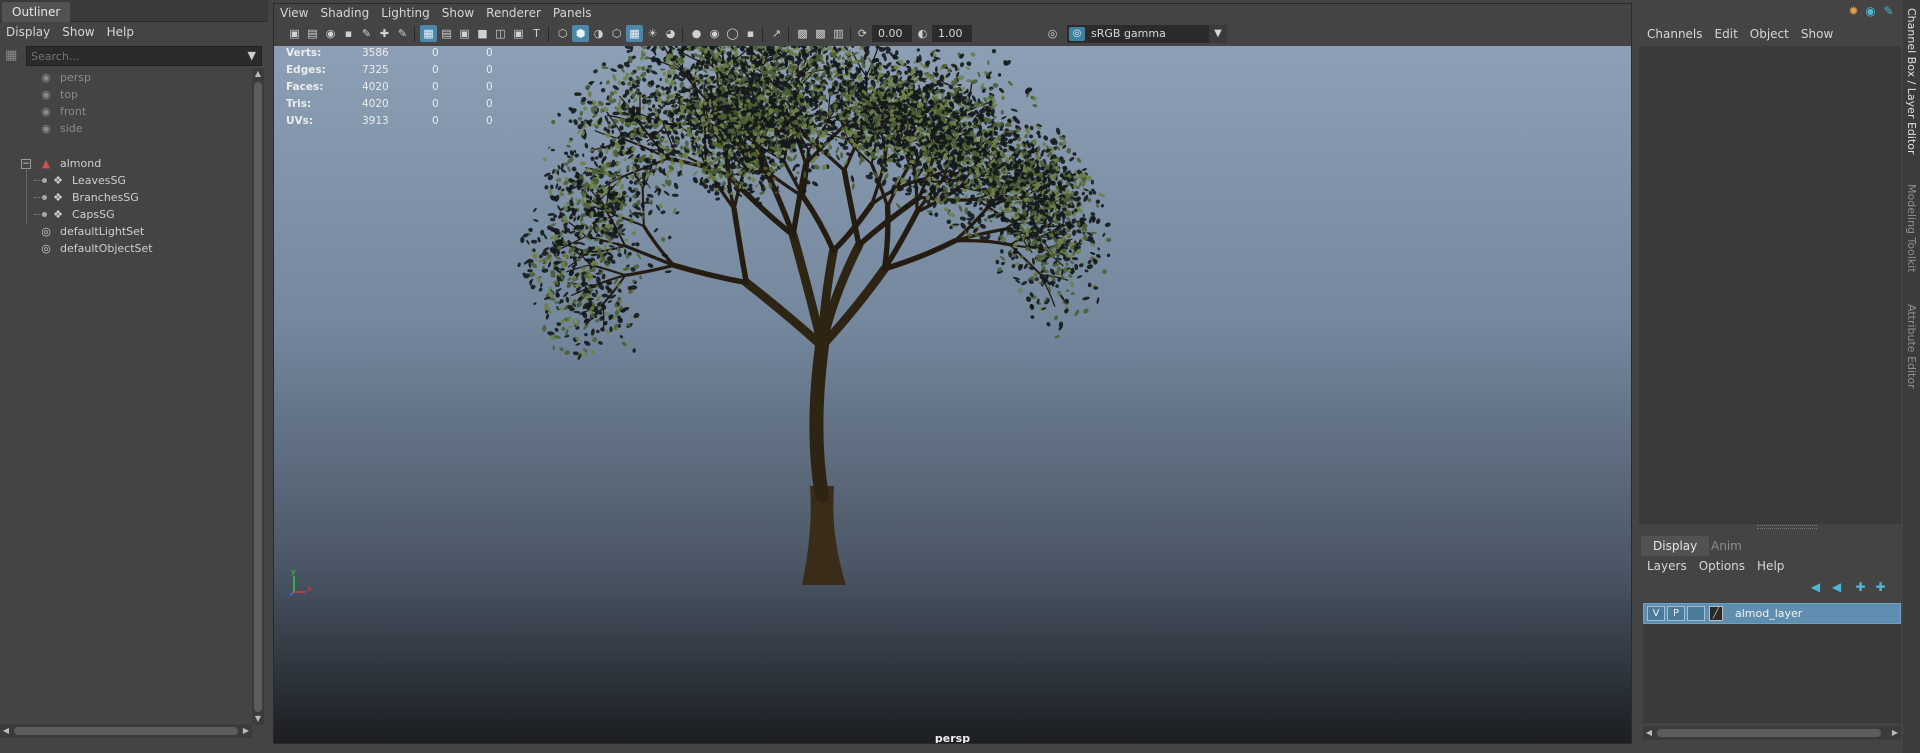 This screenshot has height=753, width=1920. What do you see at coordinates (458, 13) in the screenshot?
I see `viewport-menu-show: Show` at bounding box center [458, 13].